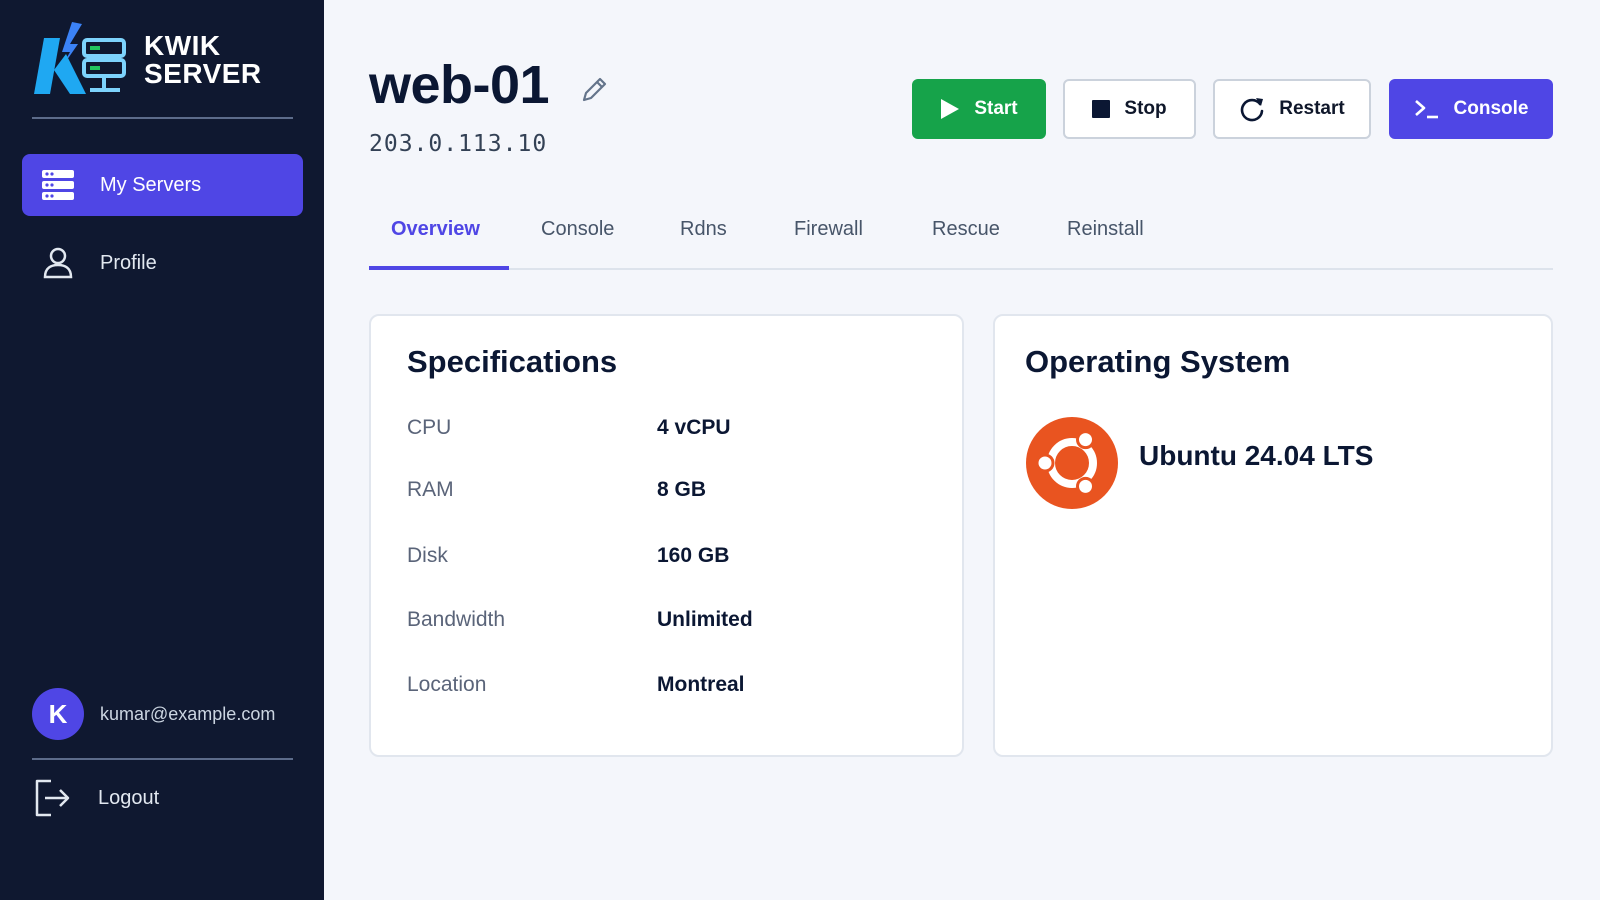 This screenshot has height=900, width=1600. Describe the element at coordinates (52, 798) in the screenshot. I see `logout-icon` at that location.